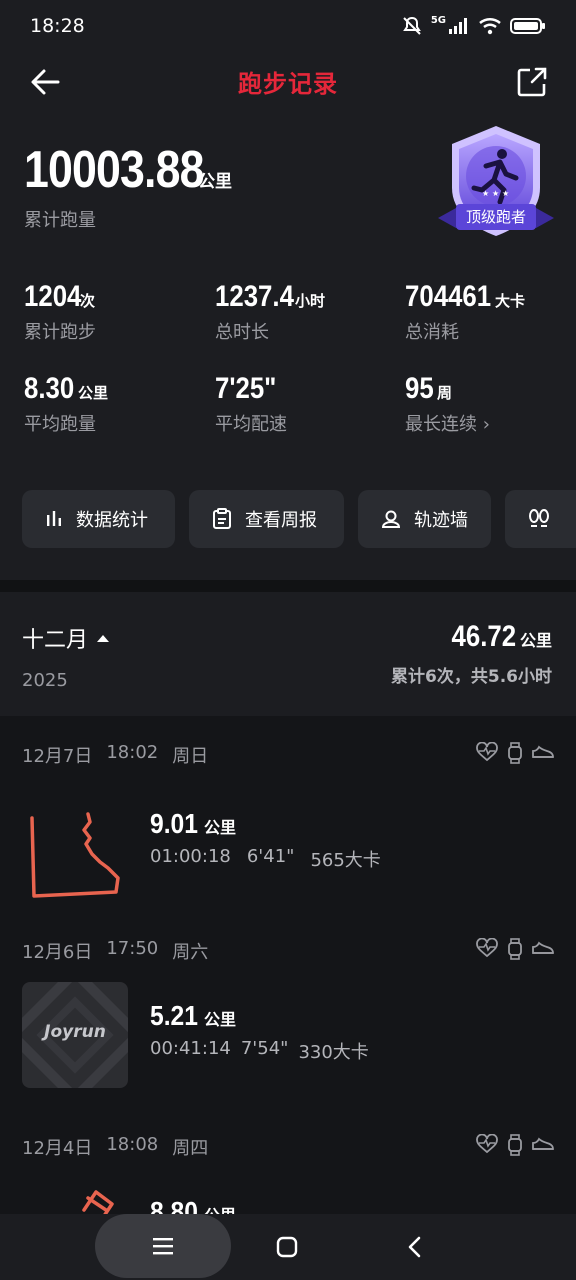 This screenshot has height=1280, width=576. Describe the element at coordinates (458, 26) in the screenshot. I see `signal-icon` at that location.